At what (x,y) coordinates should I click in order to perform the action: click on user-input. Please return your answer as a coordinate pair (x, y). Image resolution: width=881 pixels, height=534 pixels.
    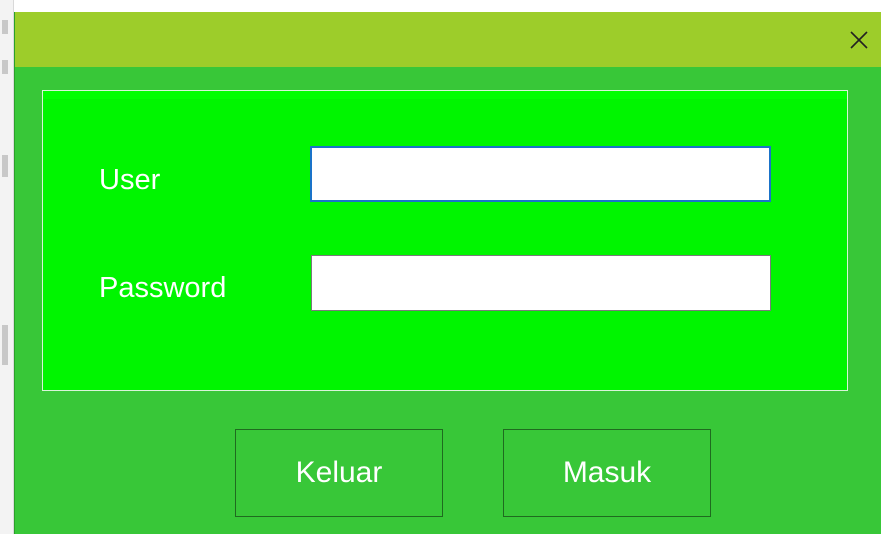
    Looking at the image, I should click on (540, 174).